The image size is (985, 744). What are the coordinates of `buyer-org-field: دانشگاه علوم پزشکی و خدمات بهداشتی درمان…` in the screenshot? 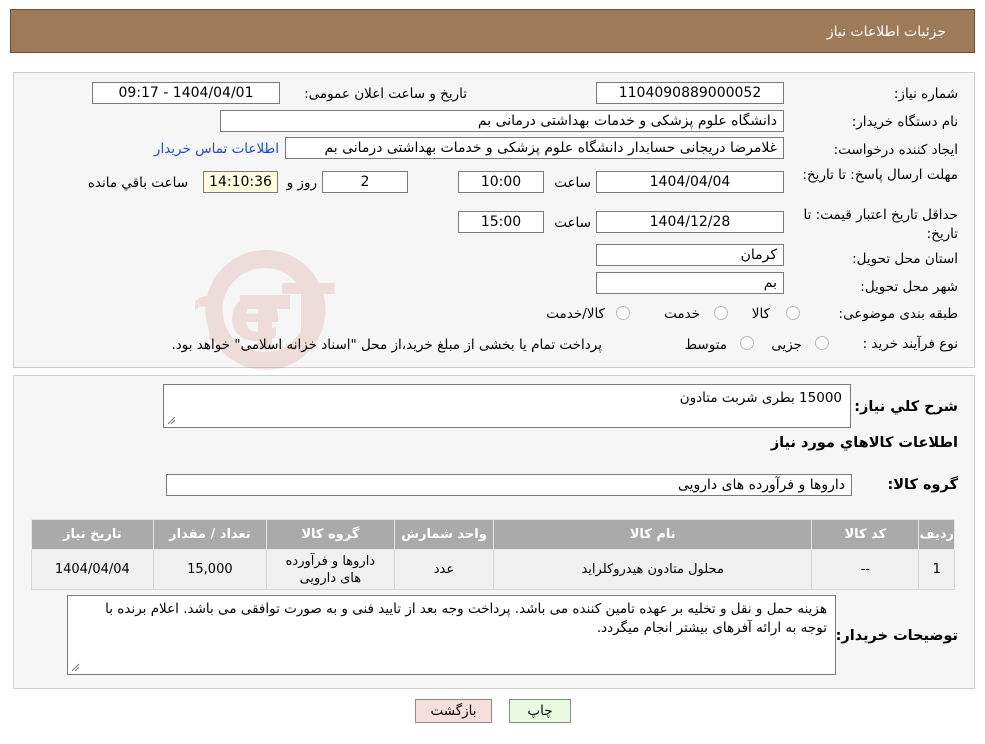 It's located at (502, 121).